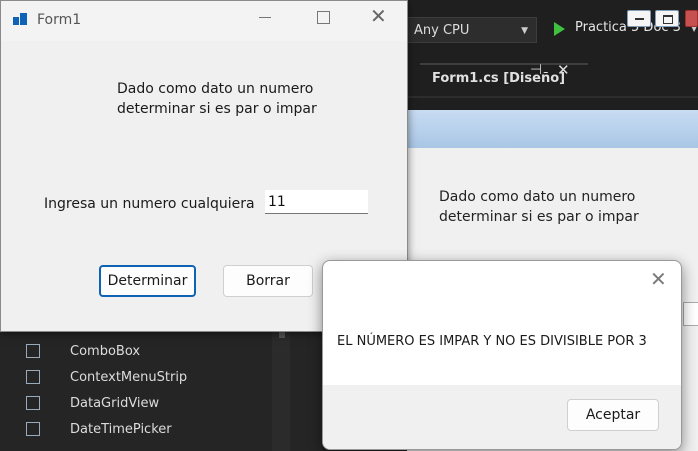 This screenshot has width=698, height=451. I want to click on toolbox-item-contextmenustrip: ContextMenuStrip, so click(146, 378).